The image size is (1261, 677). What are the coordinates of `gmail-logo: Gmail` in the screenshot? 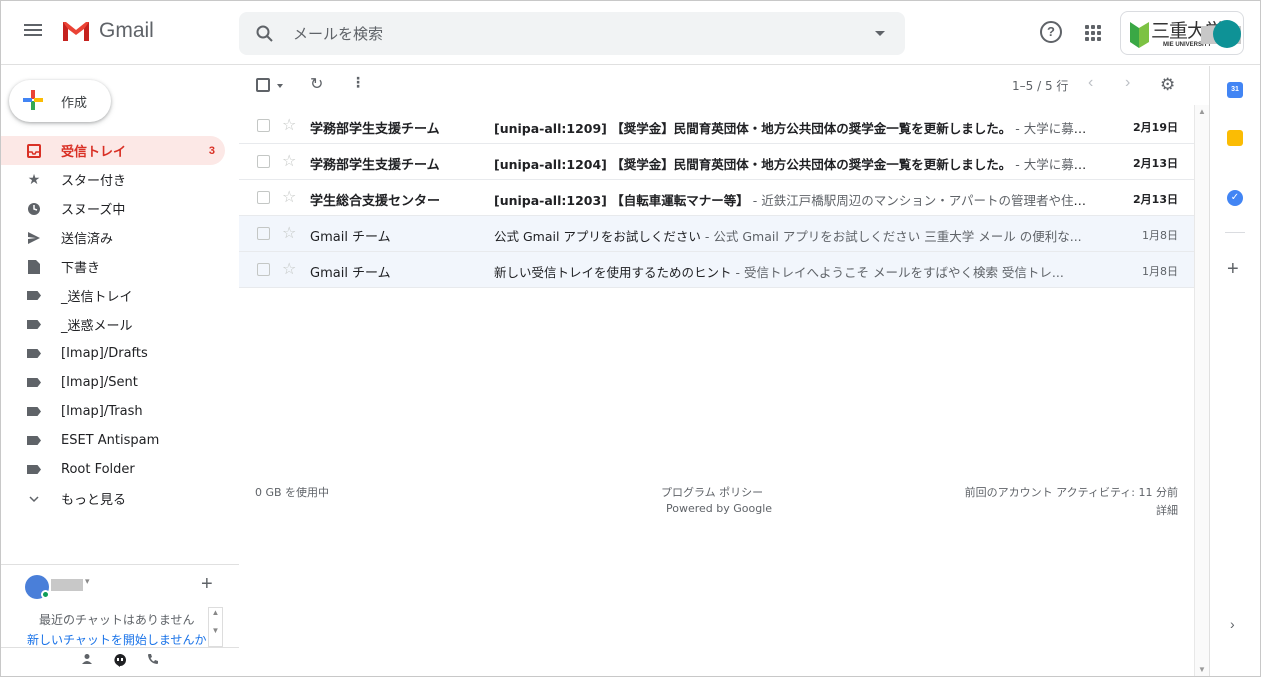 It's located at (107, 31).